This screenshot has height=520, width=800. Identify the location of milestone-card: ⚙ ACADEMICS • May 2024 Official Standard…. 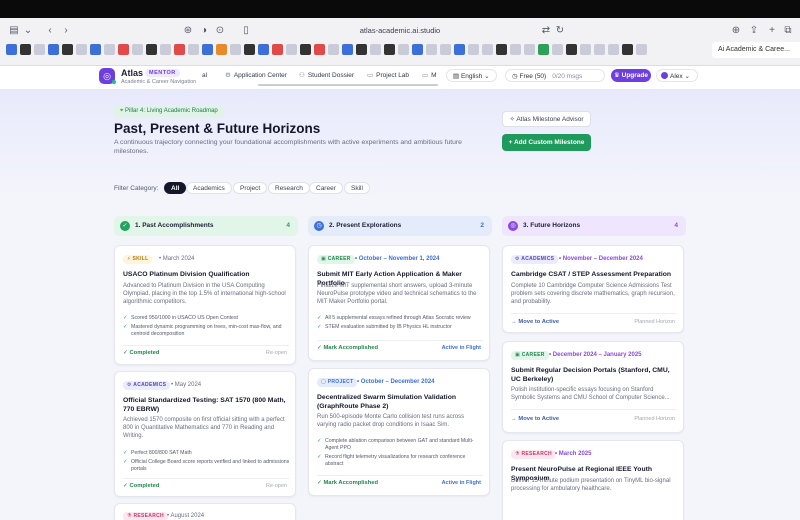
(205, 434).